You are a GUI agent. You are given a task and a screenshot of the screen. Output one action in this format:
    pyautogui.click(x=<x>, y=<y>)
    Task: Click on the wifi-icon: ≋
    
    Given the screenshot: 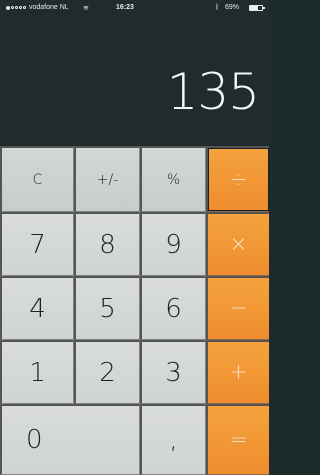 What is the action you would take?
    pyautogui.click(x=86, y=8)
    